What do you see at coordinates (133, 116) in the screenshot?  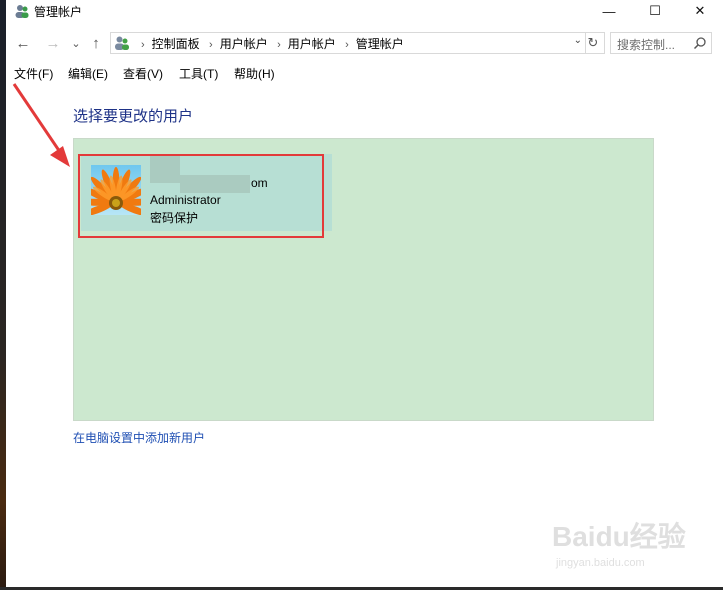 I see `page-title: 选择要更改的用户` at bounding box center [133, 116].